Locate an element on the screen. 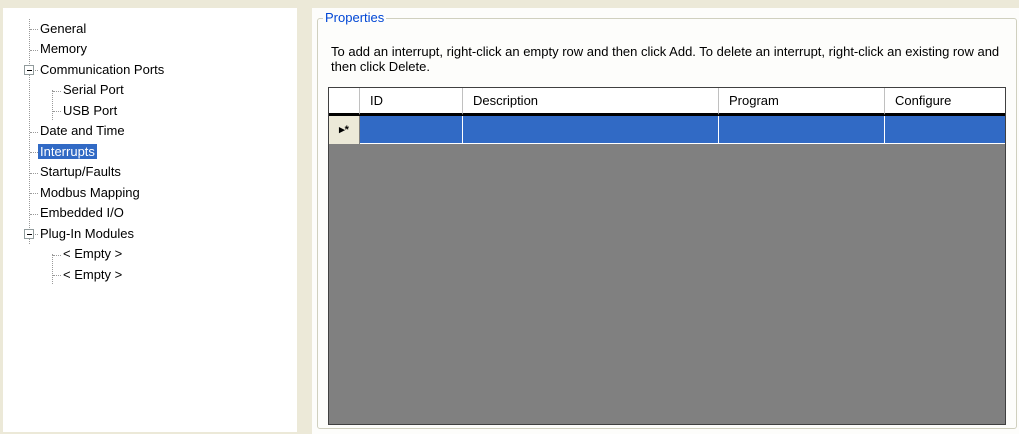 The width and height of the screenshot is (1019, 434). tree-item-memory: Memory is located at coordinates (63, 49).